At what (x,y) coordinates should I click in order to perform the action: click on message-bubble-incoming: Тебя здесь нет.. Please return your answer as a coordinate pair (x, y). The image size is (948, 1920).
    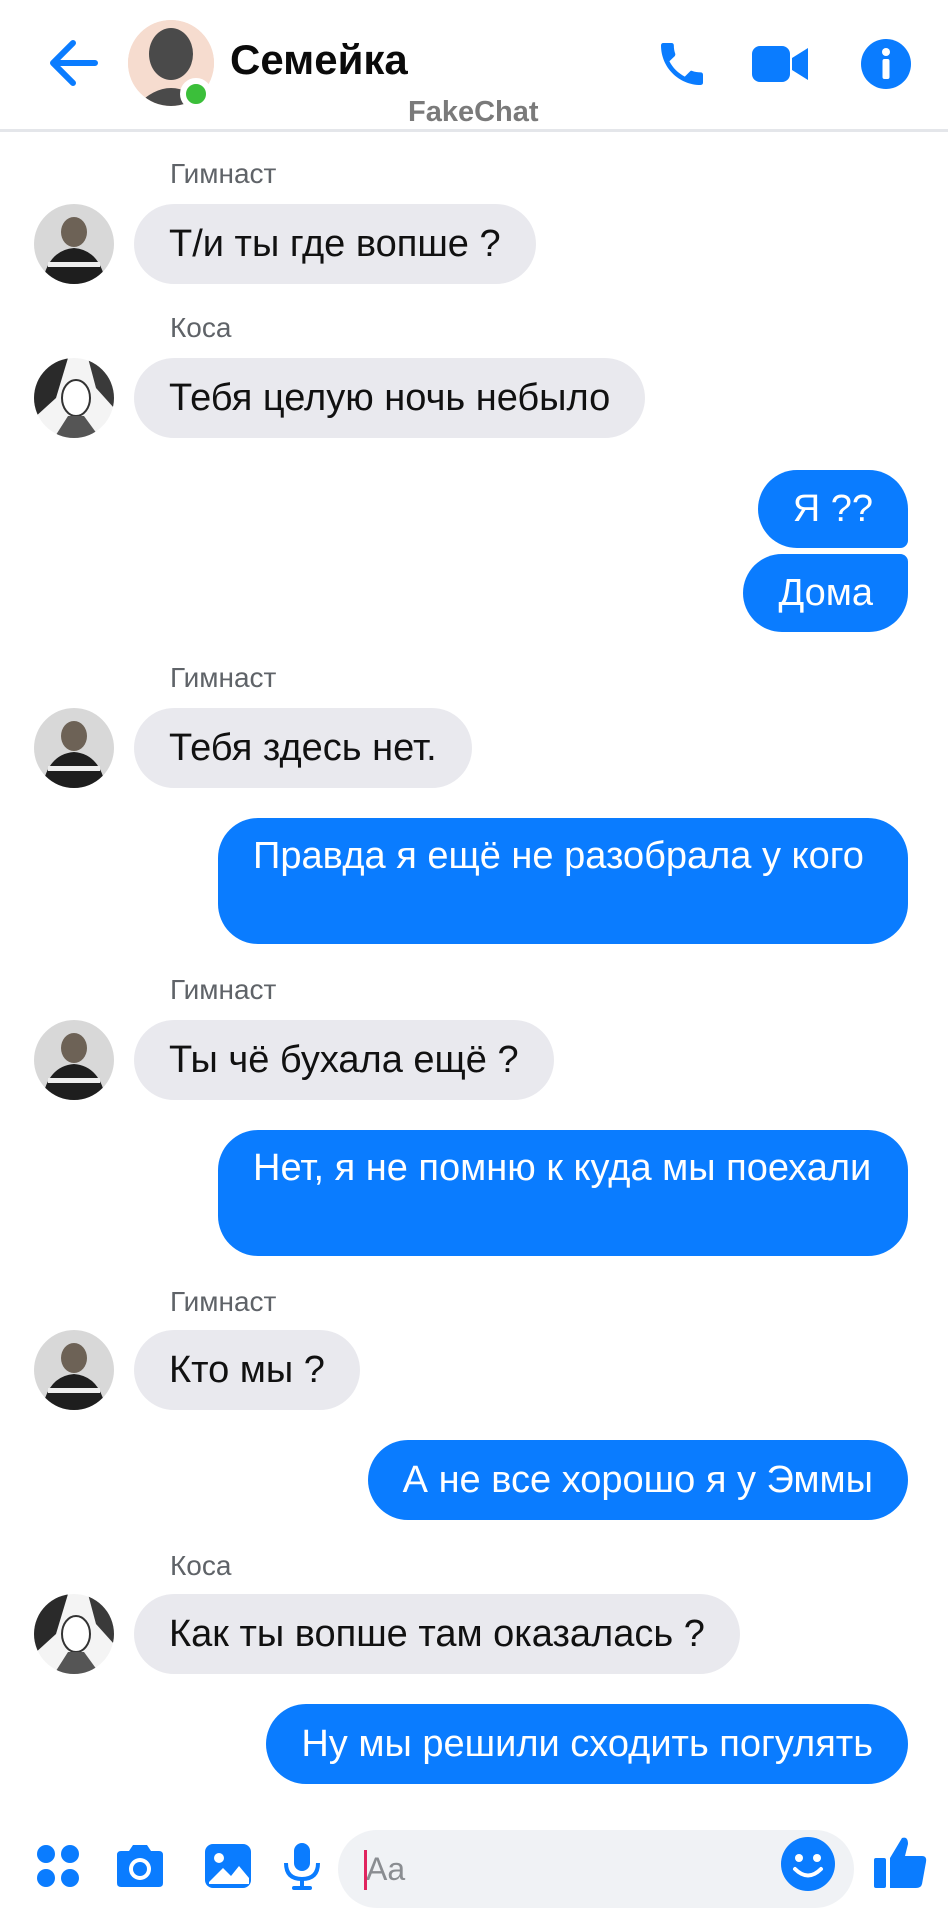
    Looking at the image, I should click on (303, 748).